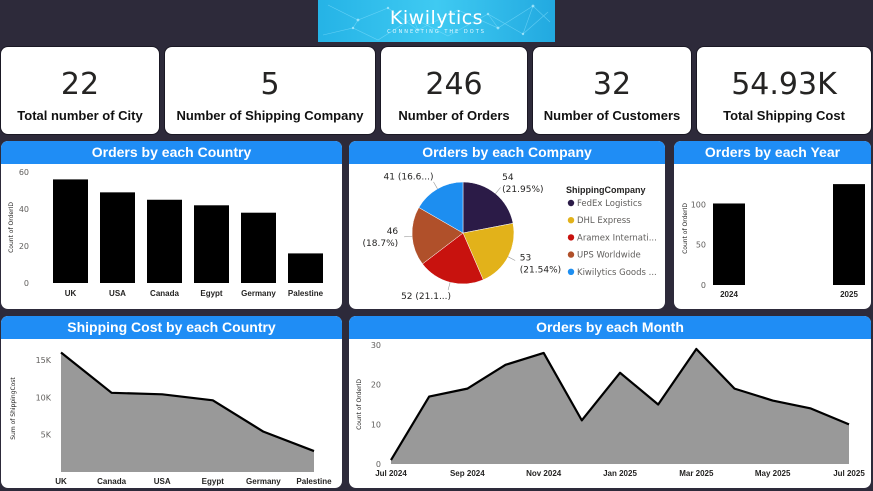  Describe the element at coordinates (467, 473) in the screenshot. I see `x-tick-label: Sep 2024` at that location.